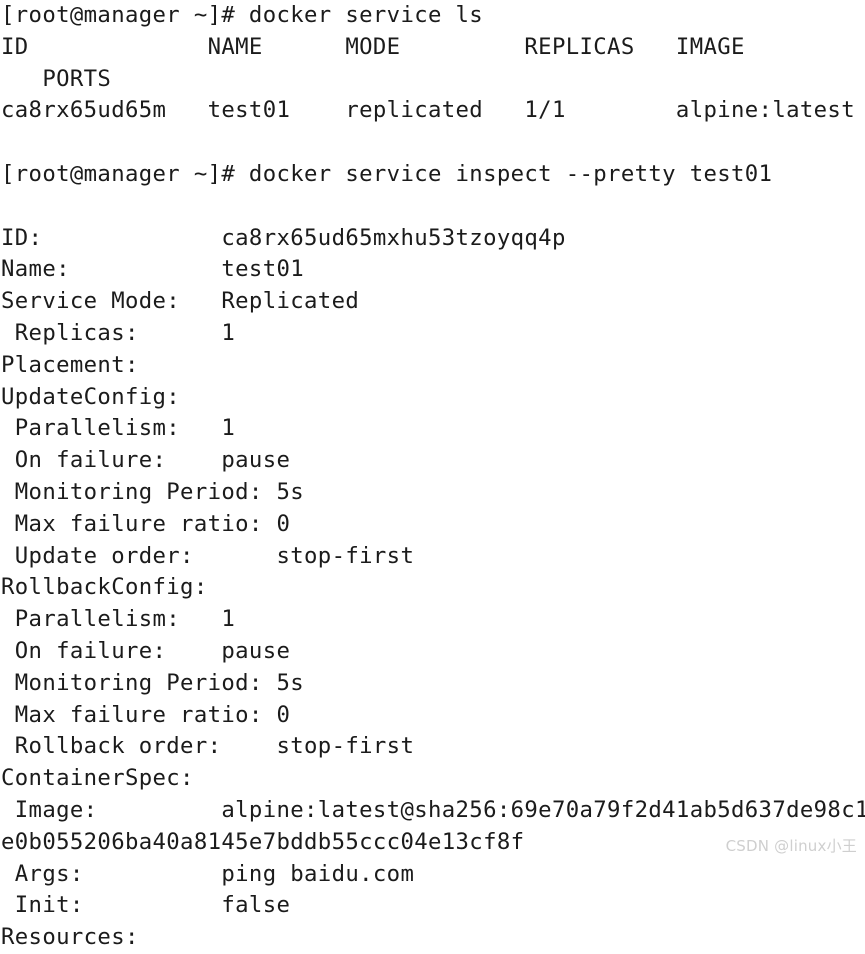 The image size is (865, 954). Describe the element at coordinates (104, 587) in the screenshot. I see `terminal-line-inspect-rollback-config: RollbackConfig:` at that location.